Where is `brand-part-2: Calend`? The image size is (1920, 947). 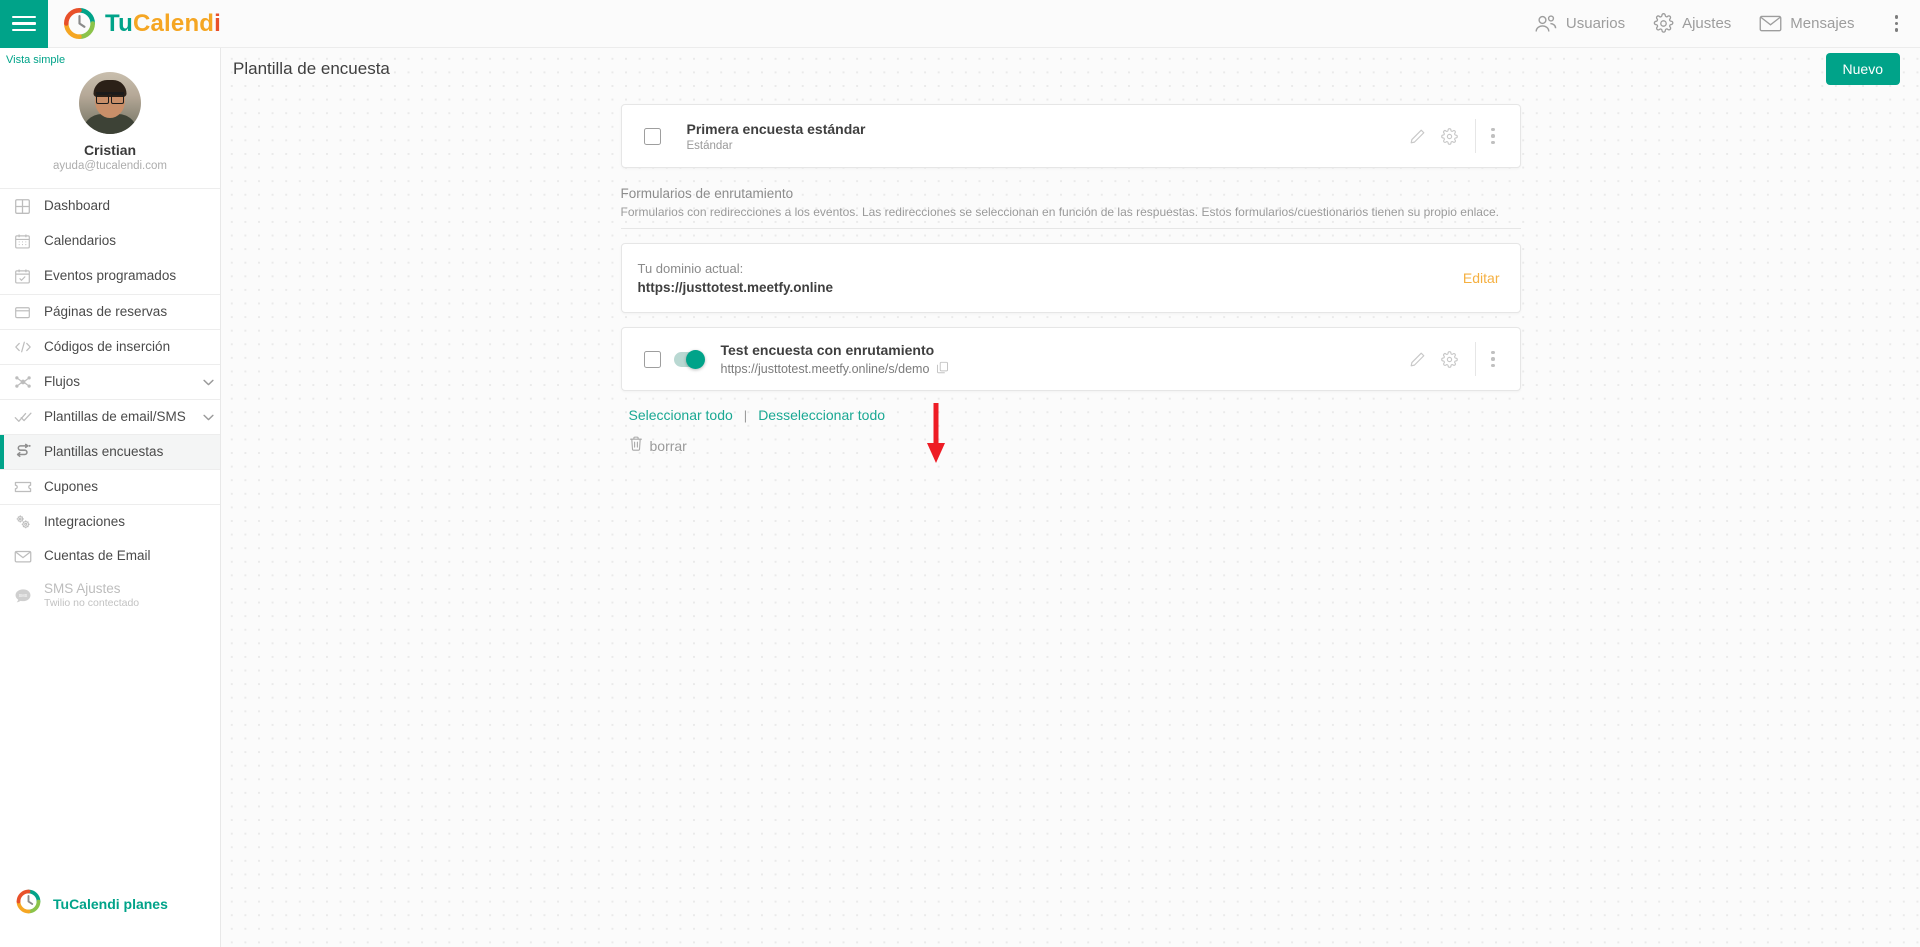
brand-part-2: Calend is located at coordinates (173, 23).